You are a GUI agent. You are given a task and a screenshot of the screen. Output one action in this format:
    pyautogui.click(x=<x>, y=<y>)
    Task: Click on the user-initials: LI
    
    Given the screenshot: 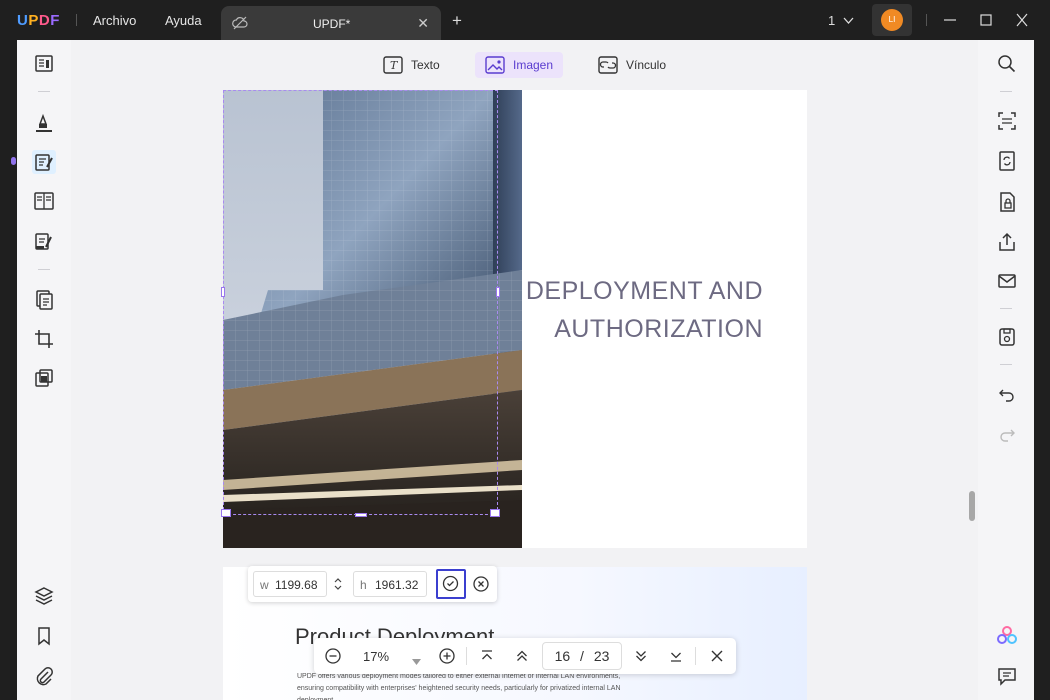 What is the action you would take?
    pyautogui.click(x=892, y=20)
    